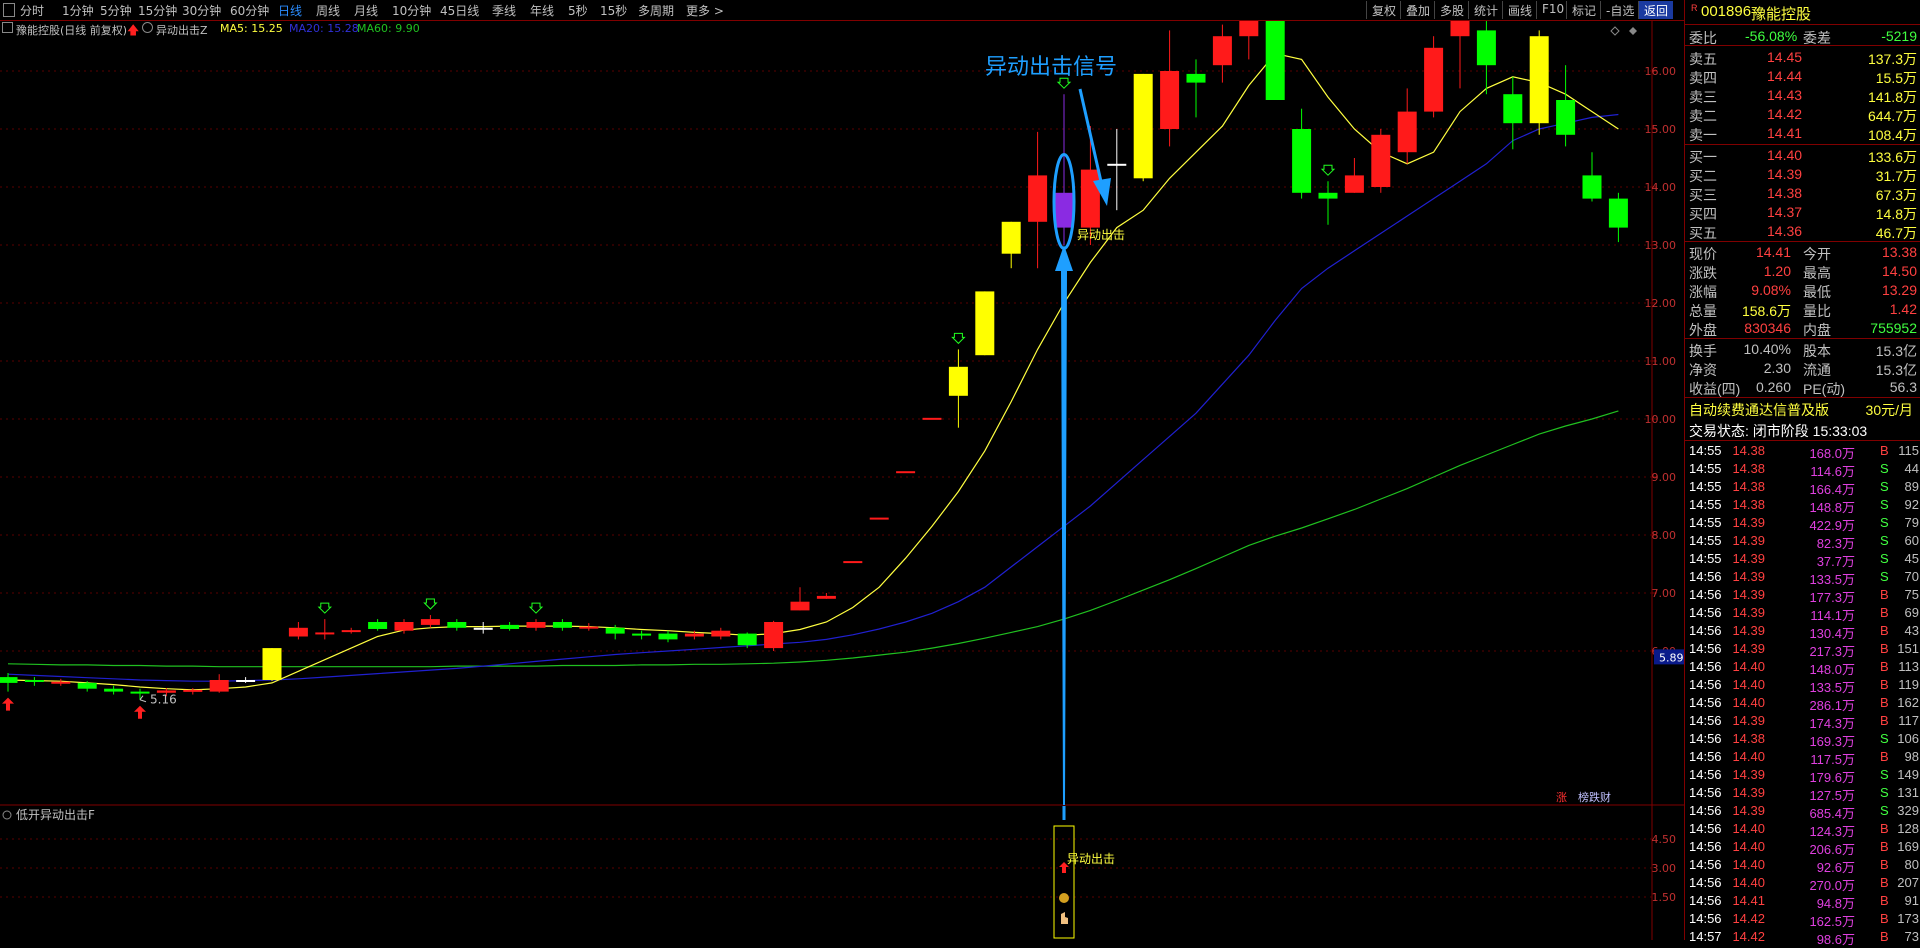 The height and width of the screenshot is (948, 1920). Describe the element at coordinates (1661, 187) in the screenshot. I see `y-tick-label: 14.00` at that location.